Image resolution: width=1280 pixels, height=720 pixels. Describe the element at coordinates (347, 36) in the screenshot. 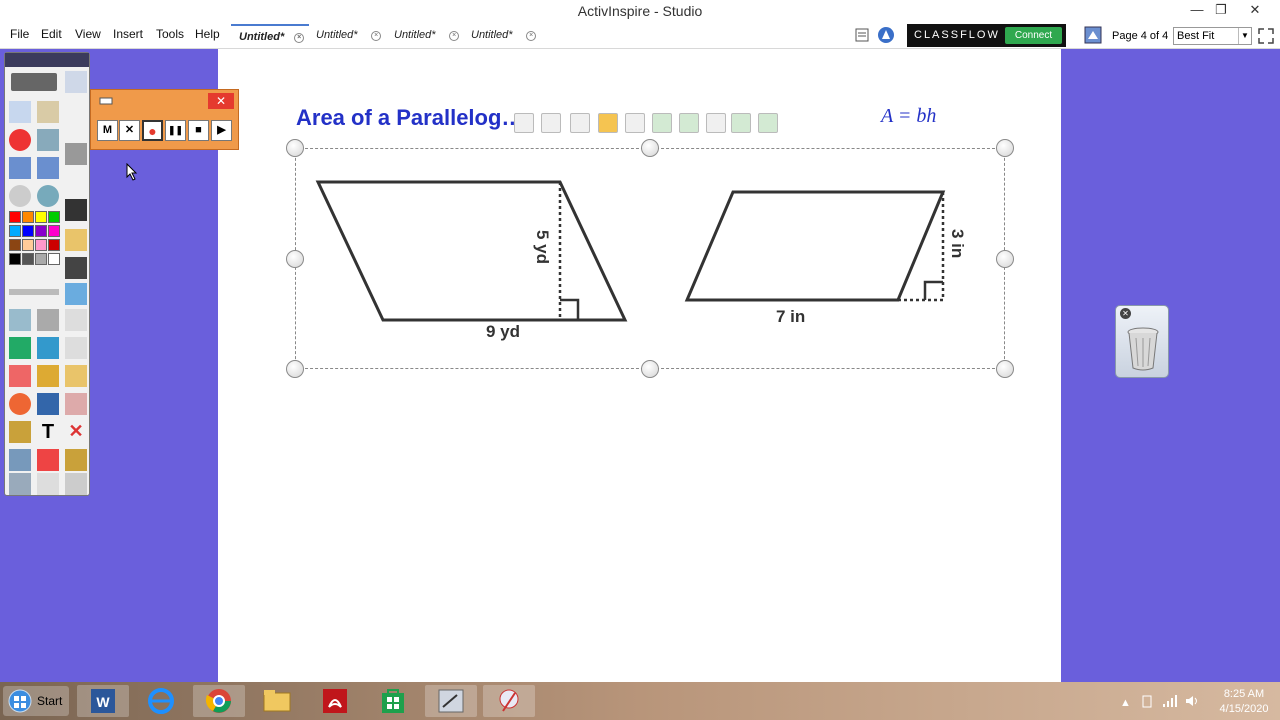

I see `doc-tab-2: Untitled* ×` at that location.